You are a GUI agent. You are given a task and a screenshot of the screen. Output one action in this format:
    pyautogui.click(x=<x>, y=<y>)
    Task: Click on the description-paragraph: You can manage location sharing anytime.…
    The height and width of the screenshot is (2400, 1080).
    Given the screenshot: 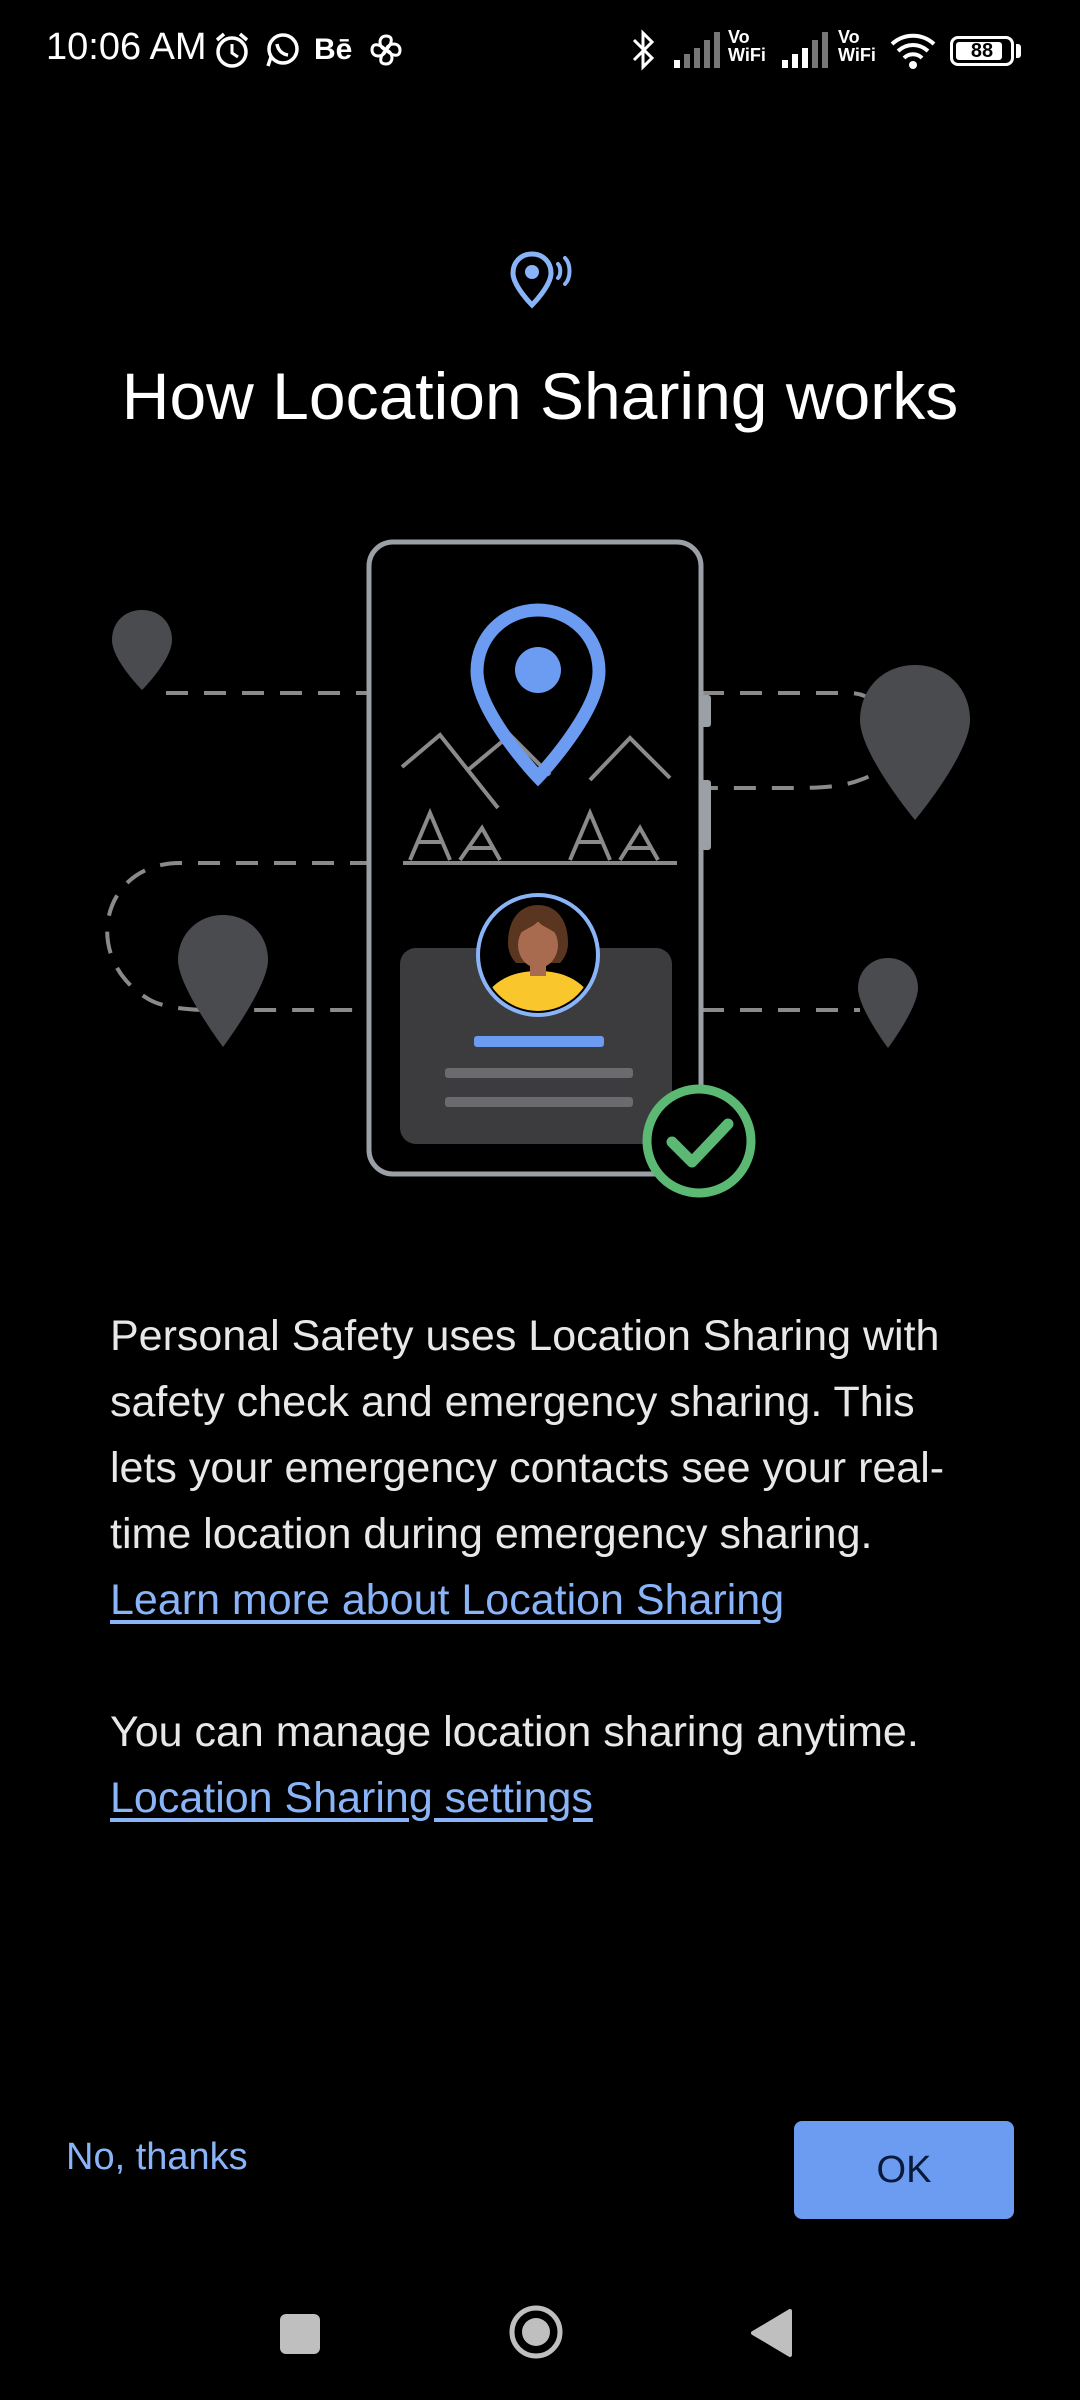 What is the action you would take?
    pyautogui.click(x=550, y=1765)
    